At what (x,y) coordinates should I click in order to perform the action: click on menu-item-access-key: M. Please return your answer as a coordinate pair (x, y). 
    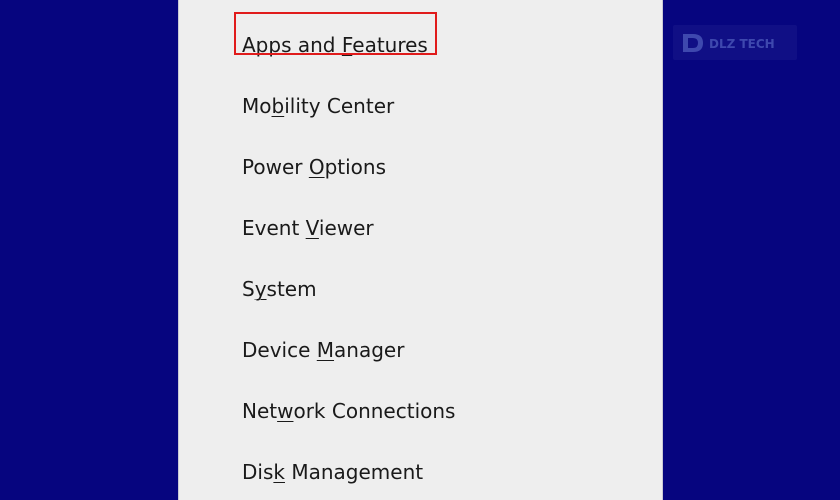
    Looking at the image, I should click on (325, 350).